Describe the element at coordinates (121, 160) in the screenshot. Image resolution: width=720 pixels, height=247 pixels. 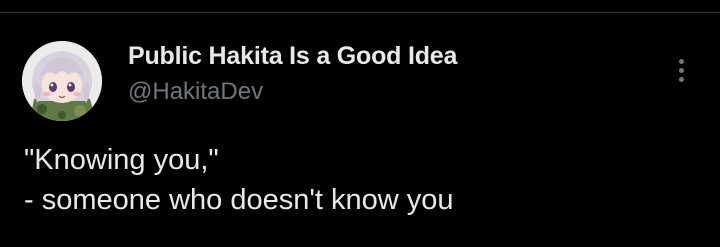
I see `post-text-line: "Knowing you,"` at that location.